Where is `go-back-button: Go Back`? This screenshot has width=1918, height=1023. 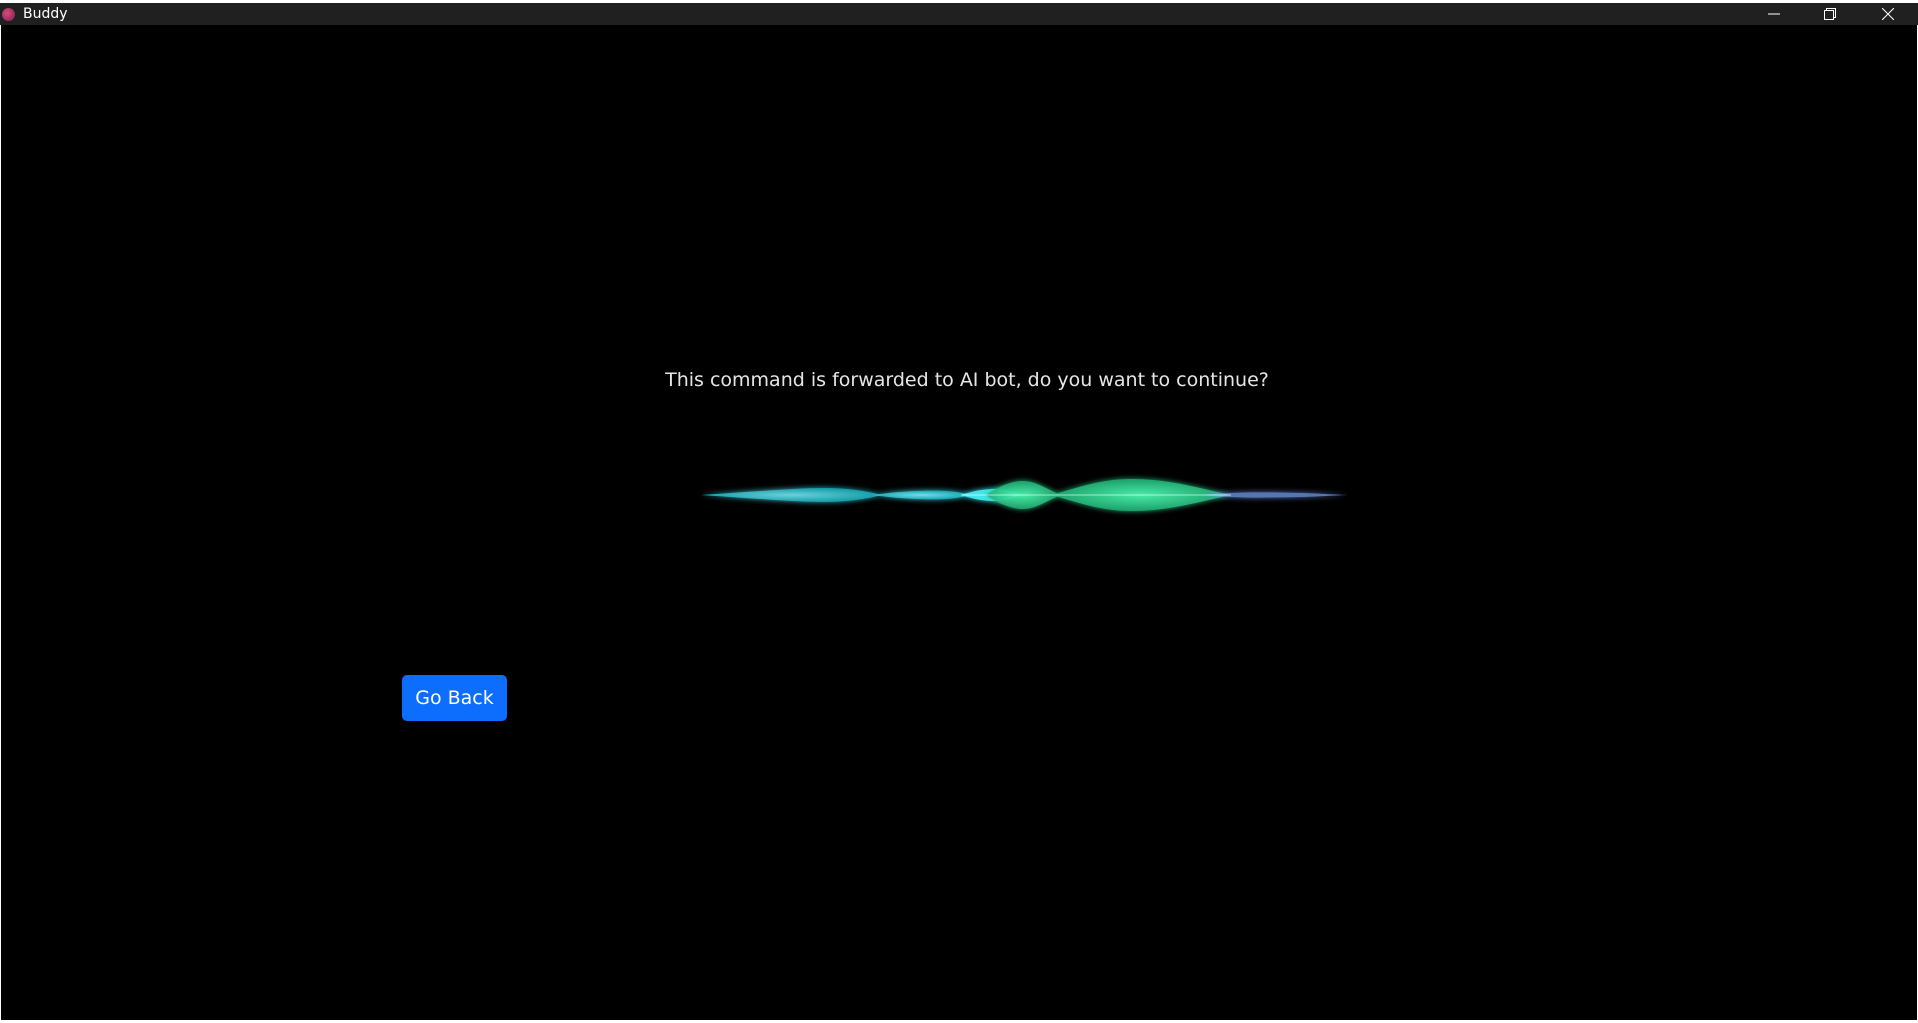 go-back-button: Go Back is located at coordinates (454, 698).